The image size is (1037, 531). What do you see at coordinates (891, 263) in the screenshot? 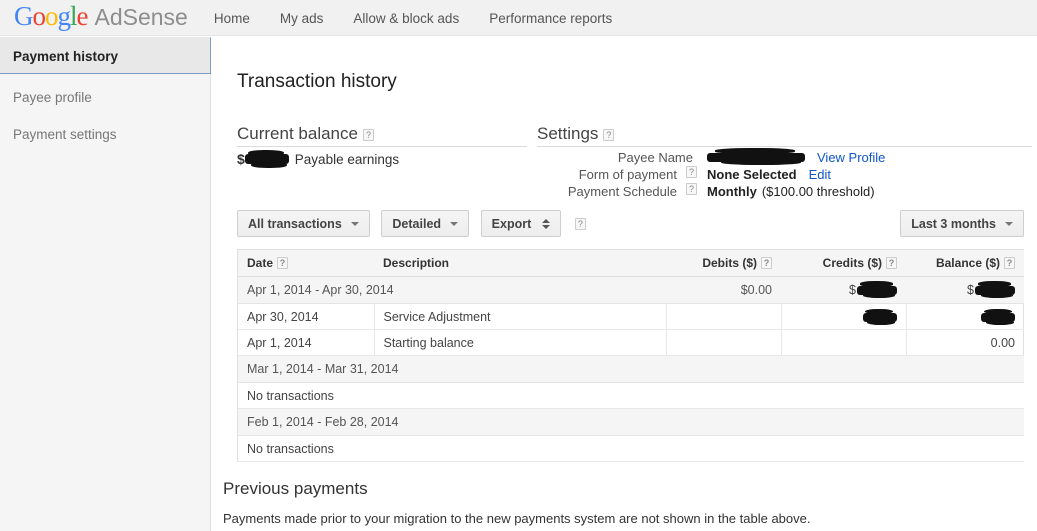
I see `help-icon-credits: ?` at bounding box center [891, 263].